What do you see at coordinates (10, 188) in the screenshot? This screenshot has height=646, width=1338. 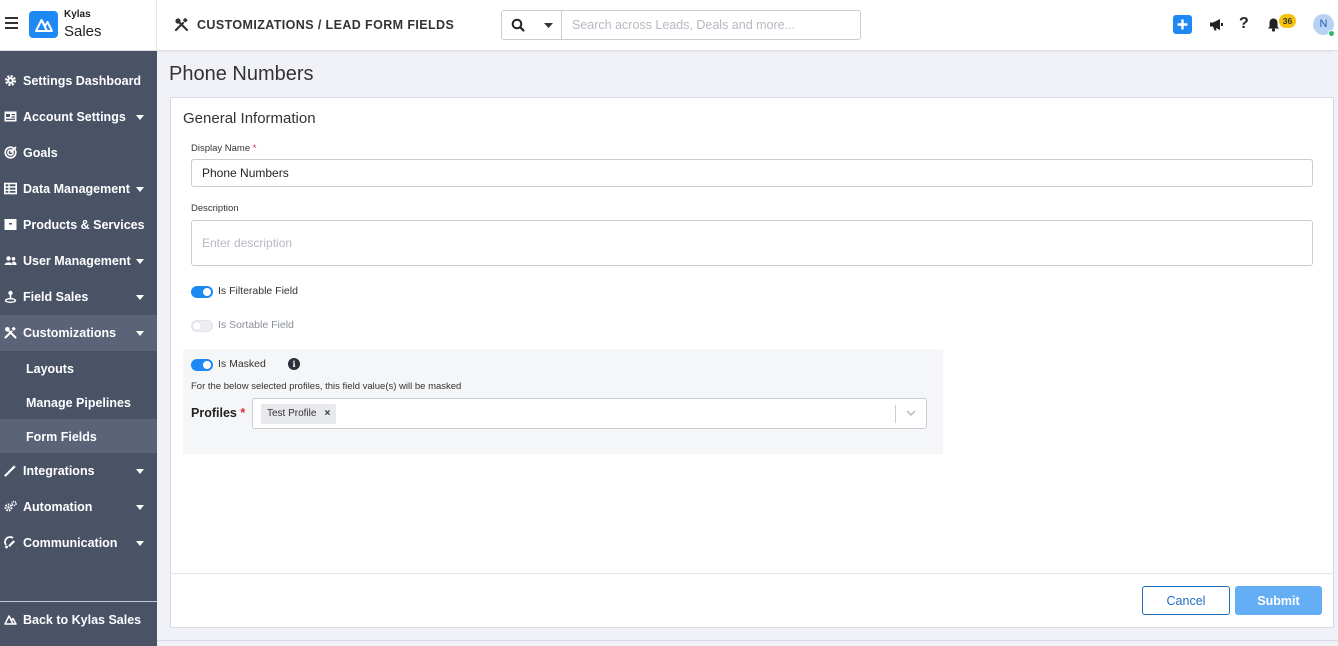 I see `table-icon` at bounding box center [10, 188].